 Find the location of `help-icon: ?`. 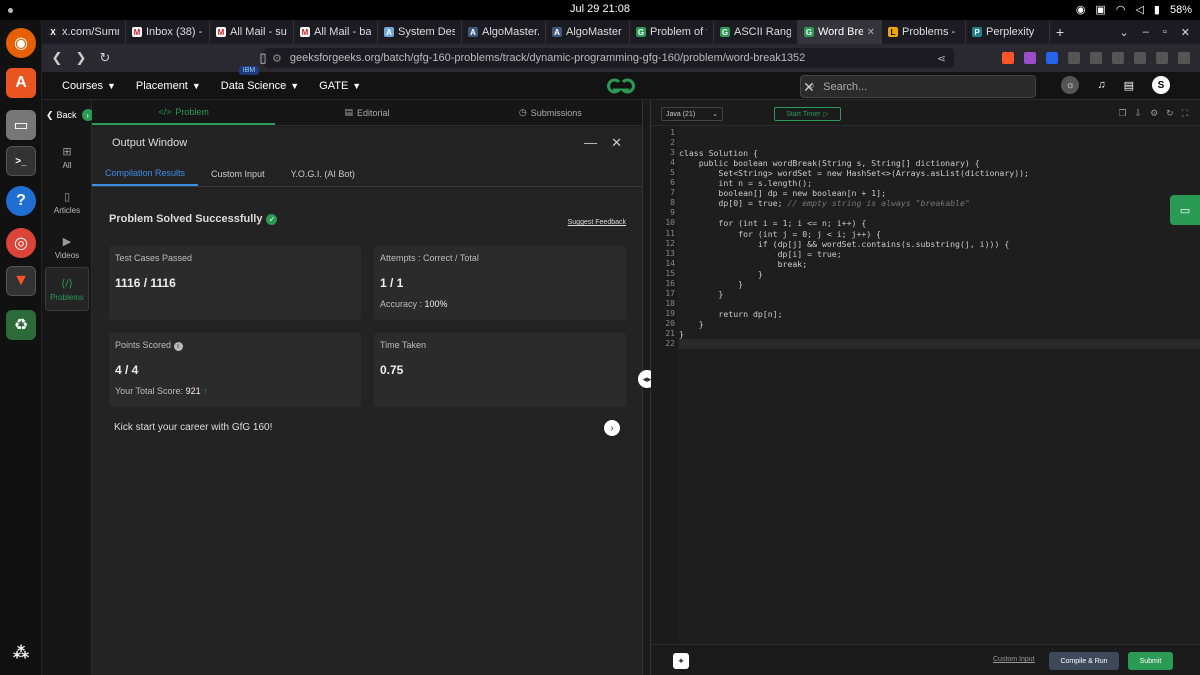

help-icon: ? is located at coordinates (21, 201).